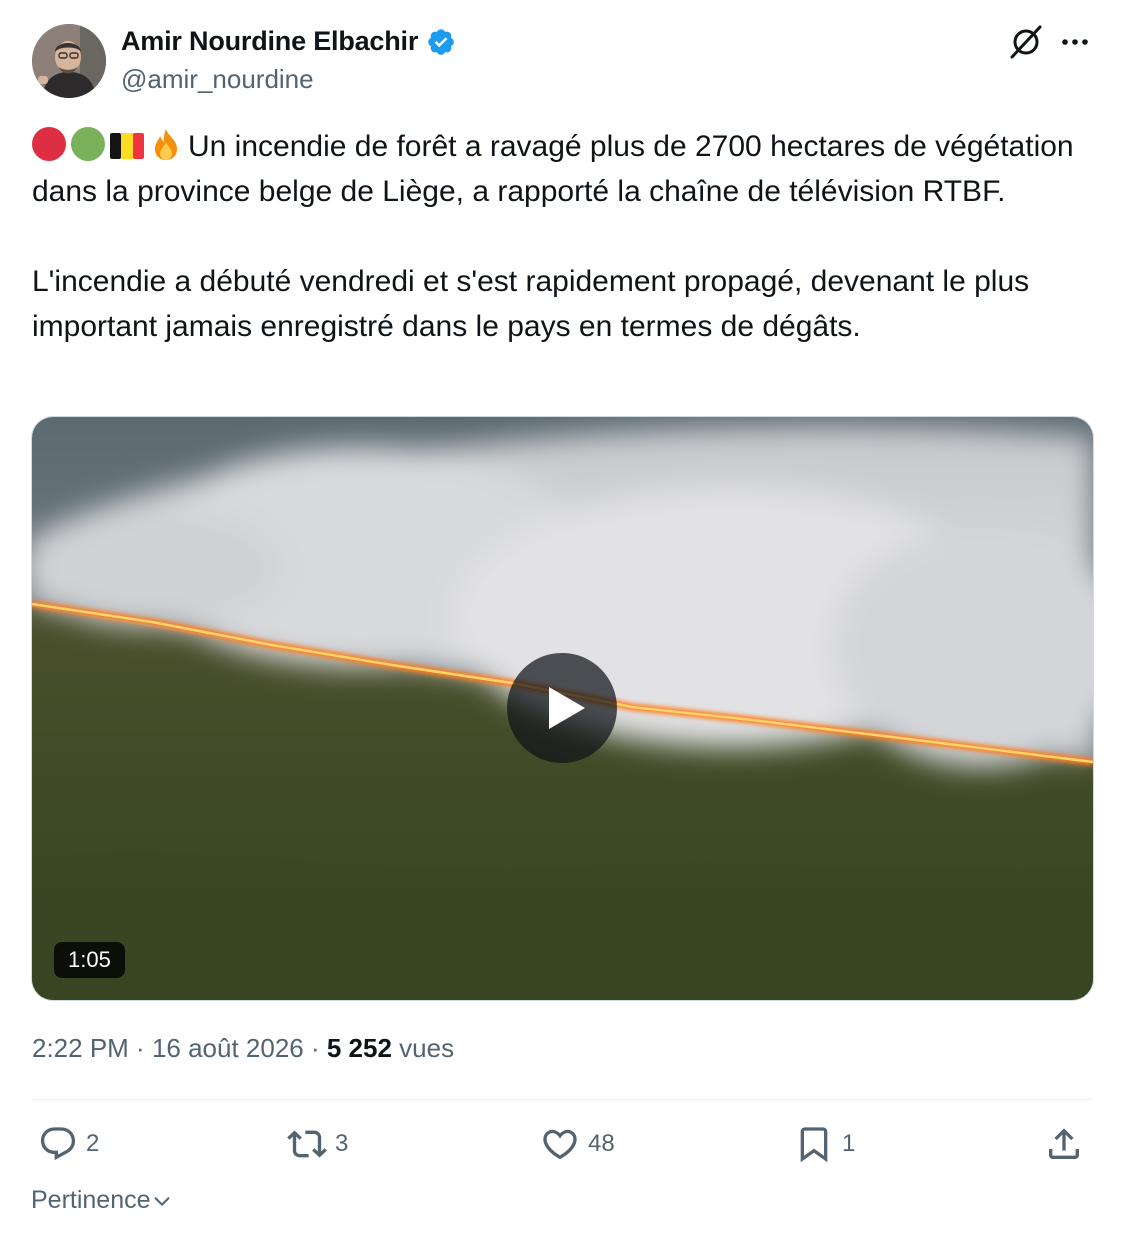 This screenshot has width=1123, height=1243. Describe the element at coordinates (93, 1143) in the screenshot. I see `reply-count: 2` at that location.